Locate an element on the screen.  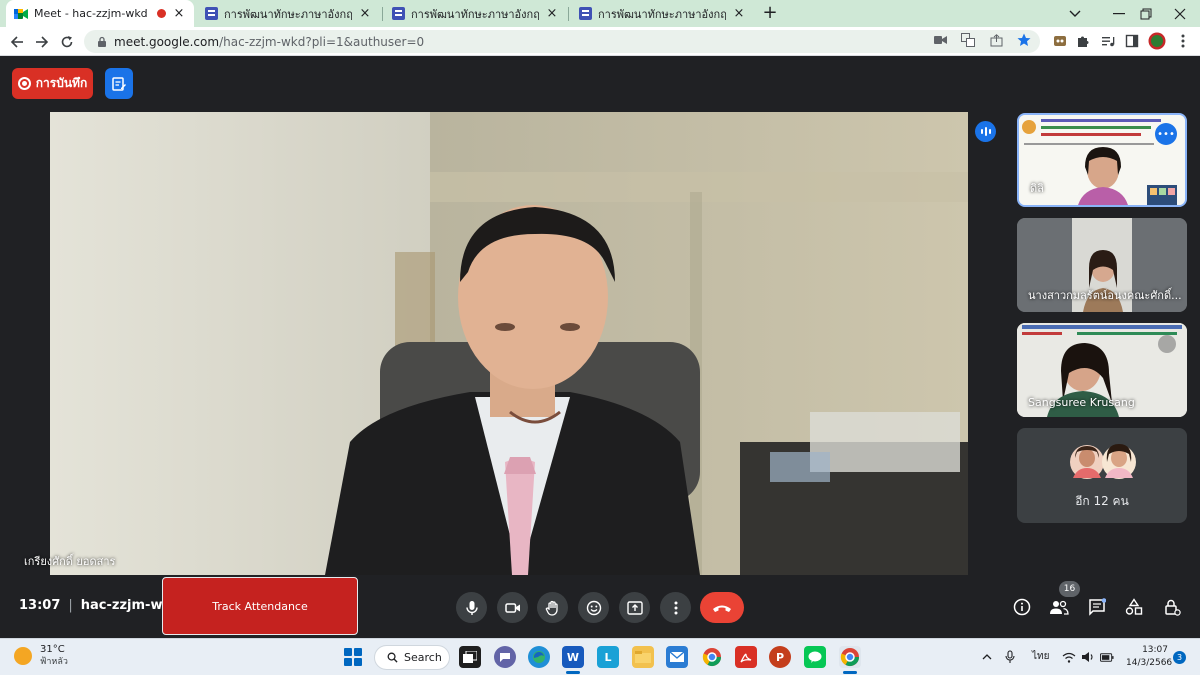
track-attendance-button: Track Attendance is located at coordinates (260, 606).